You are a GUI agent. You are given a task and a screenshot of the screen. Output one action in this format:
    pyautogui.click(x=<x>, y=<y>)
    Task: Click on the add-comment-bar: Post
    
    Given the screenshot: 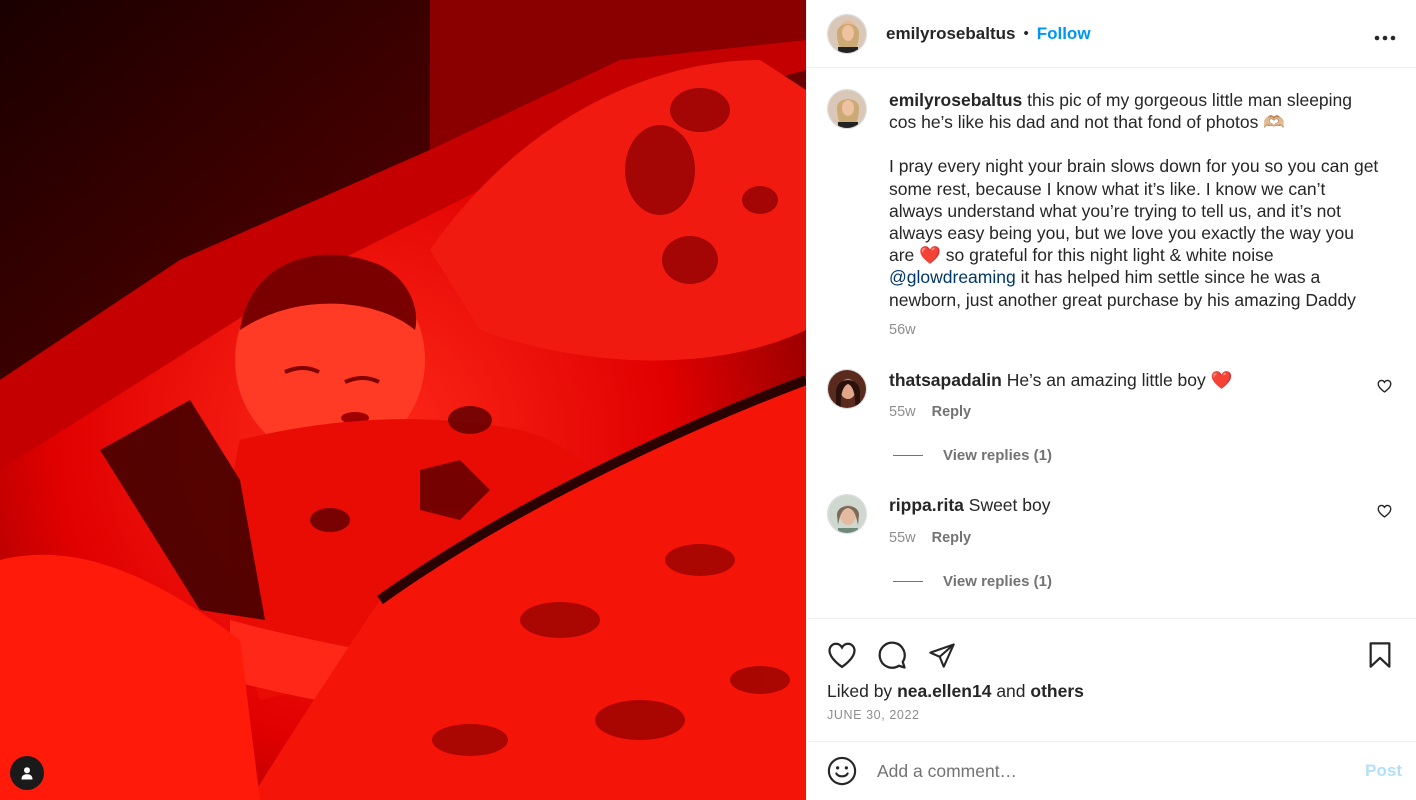 What is the action you would take?
    pyautogui.click(x=1111, y=770)
    